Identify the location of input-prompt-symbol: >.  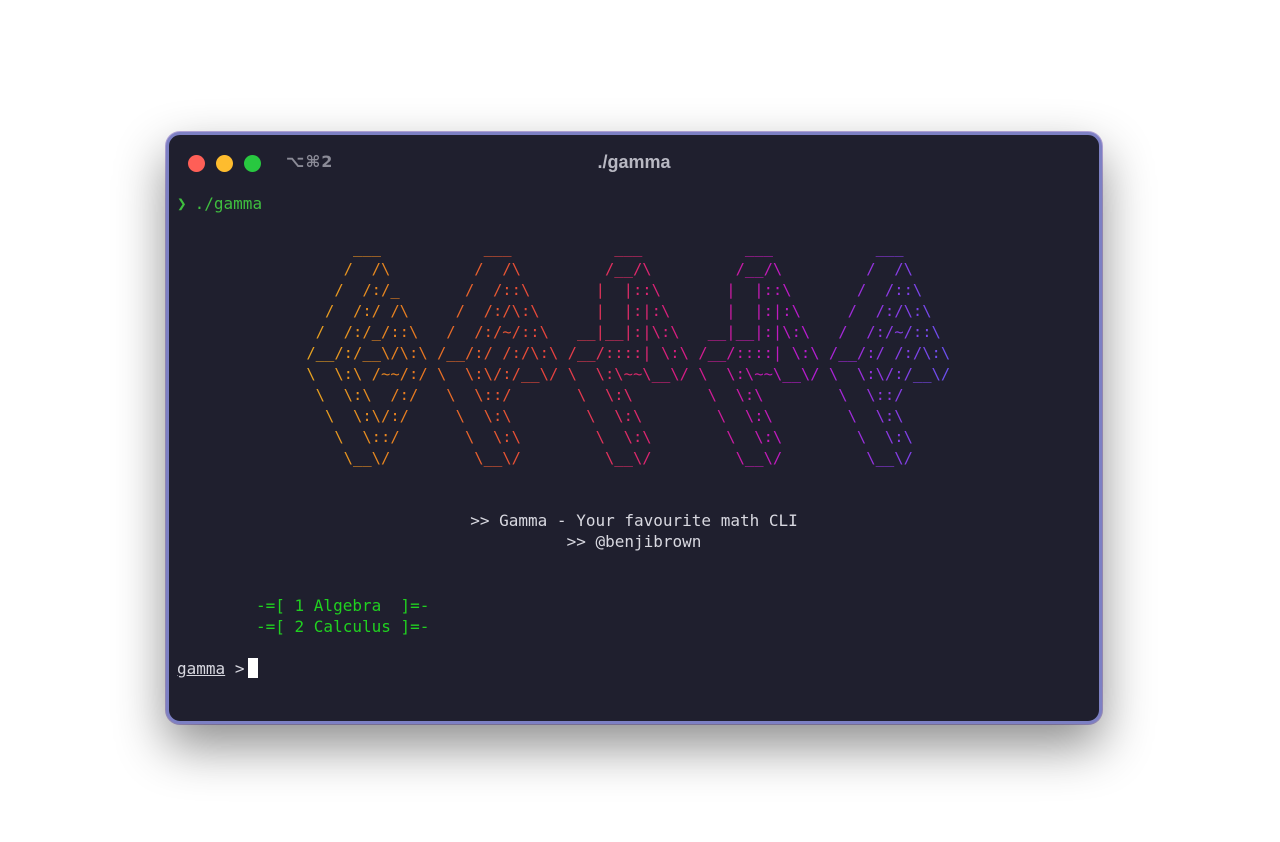
(239, 668).